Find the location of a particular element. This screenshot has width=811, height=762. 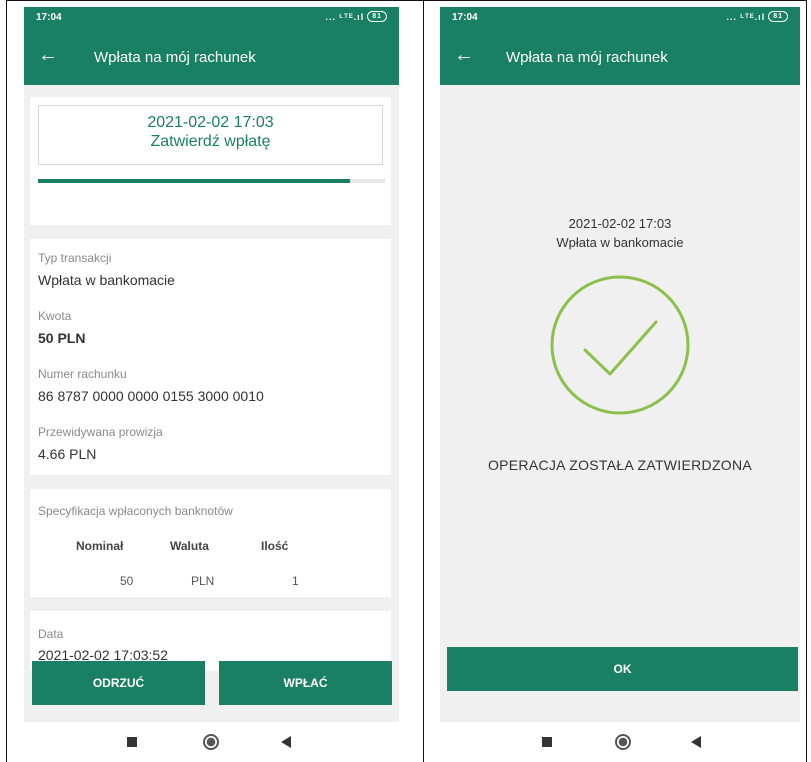

amount-label: Kwota is located at coordinates (55, 316).